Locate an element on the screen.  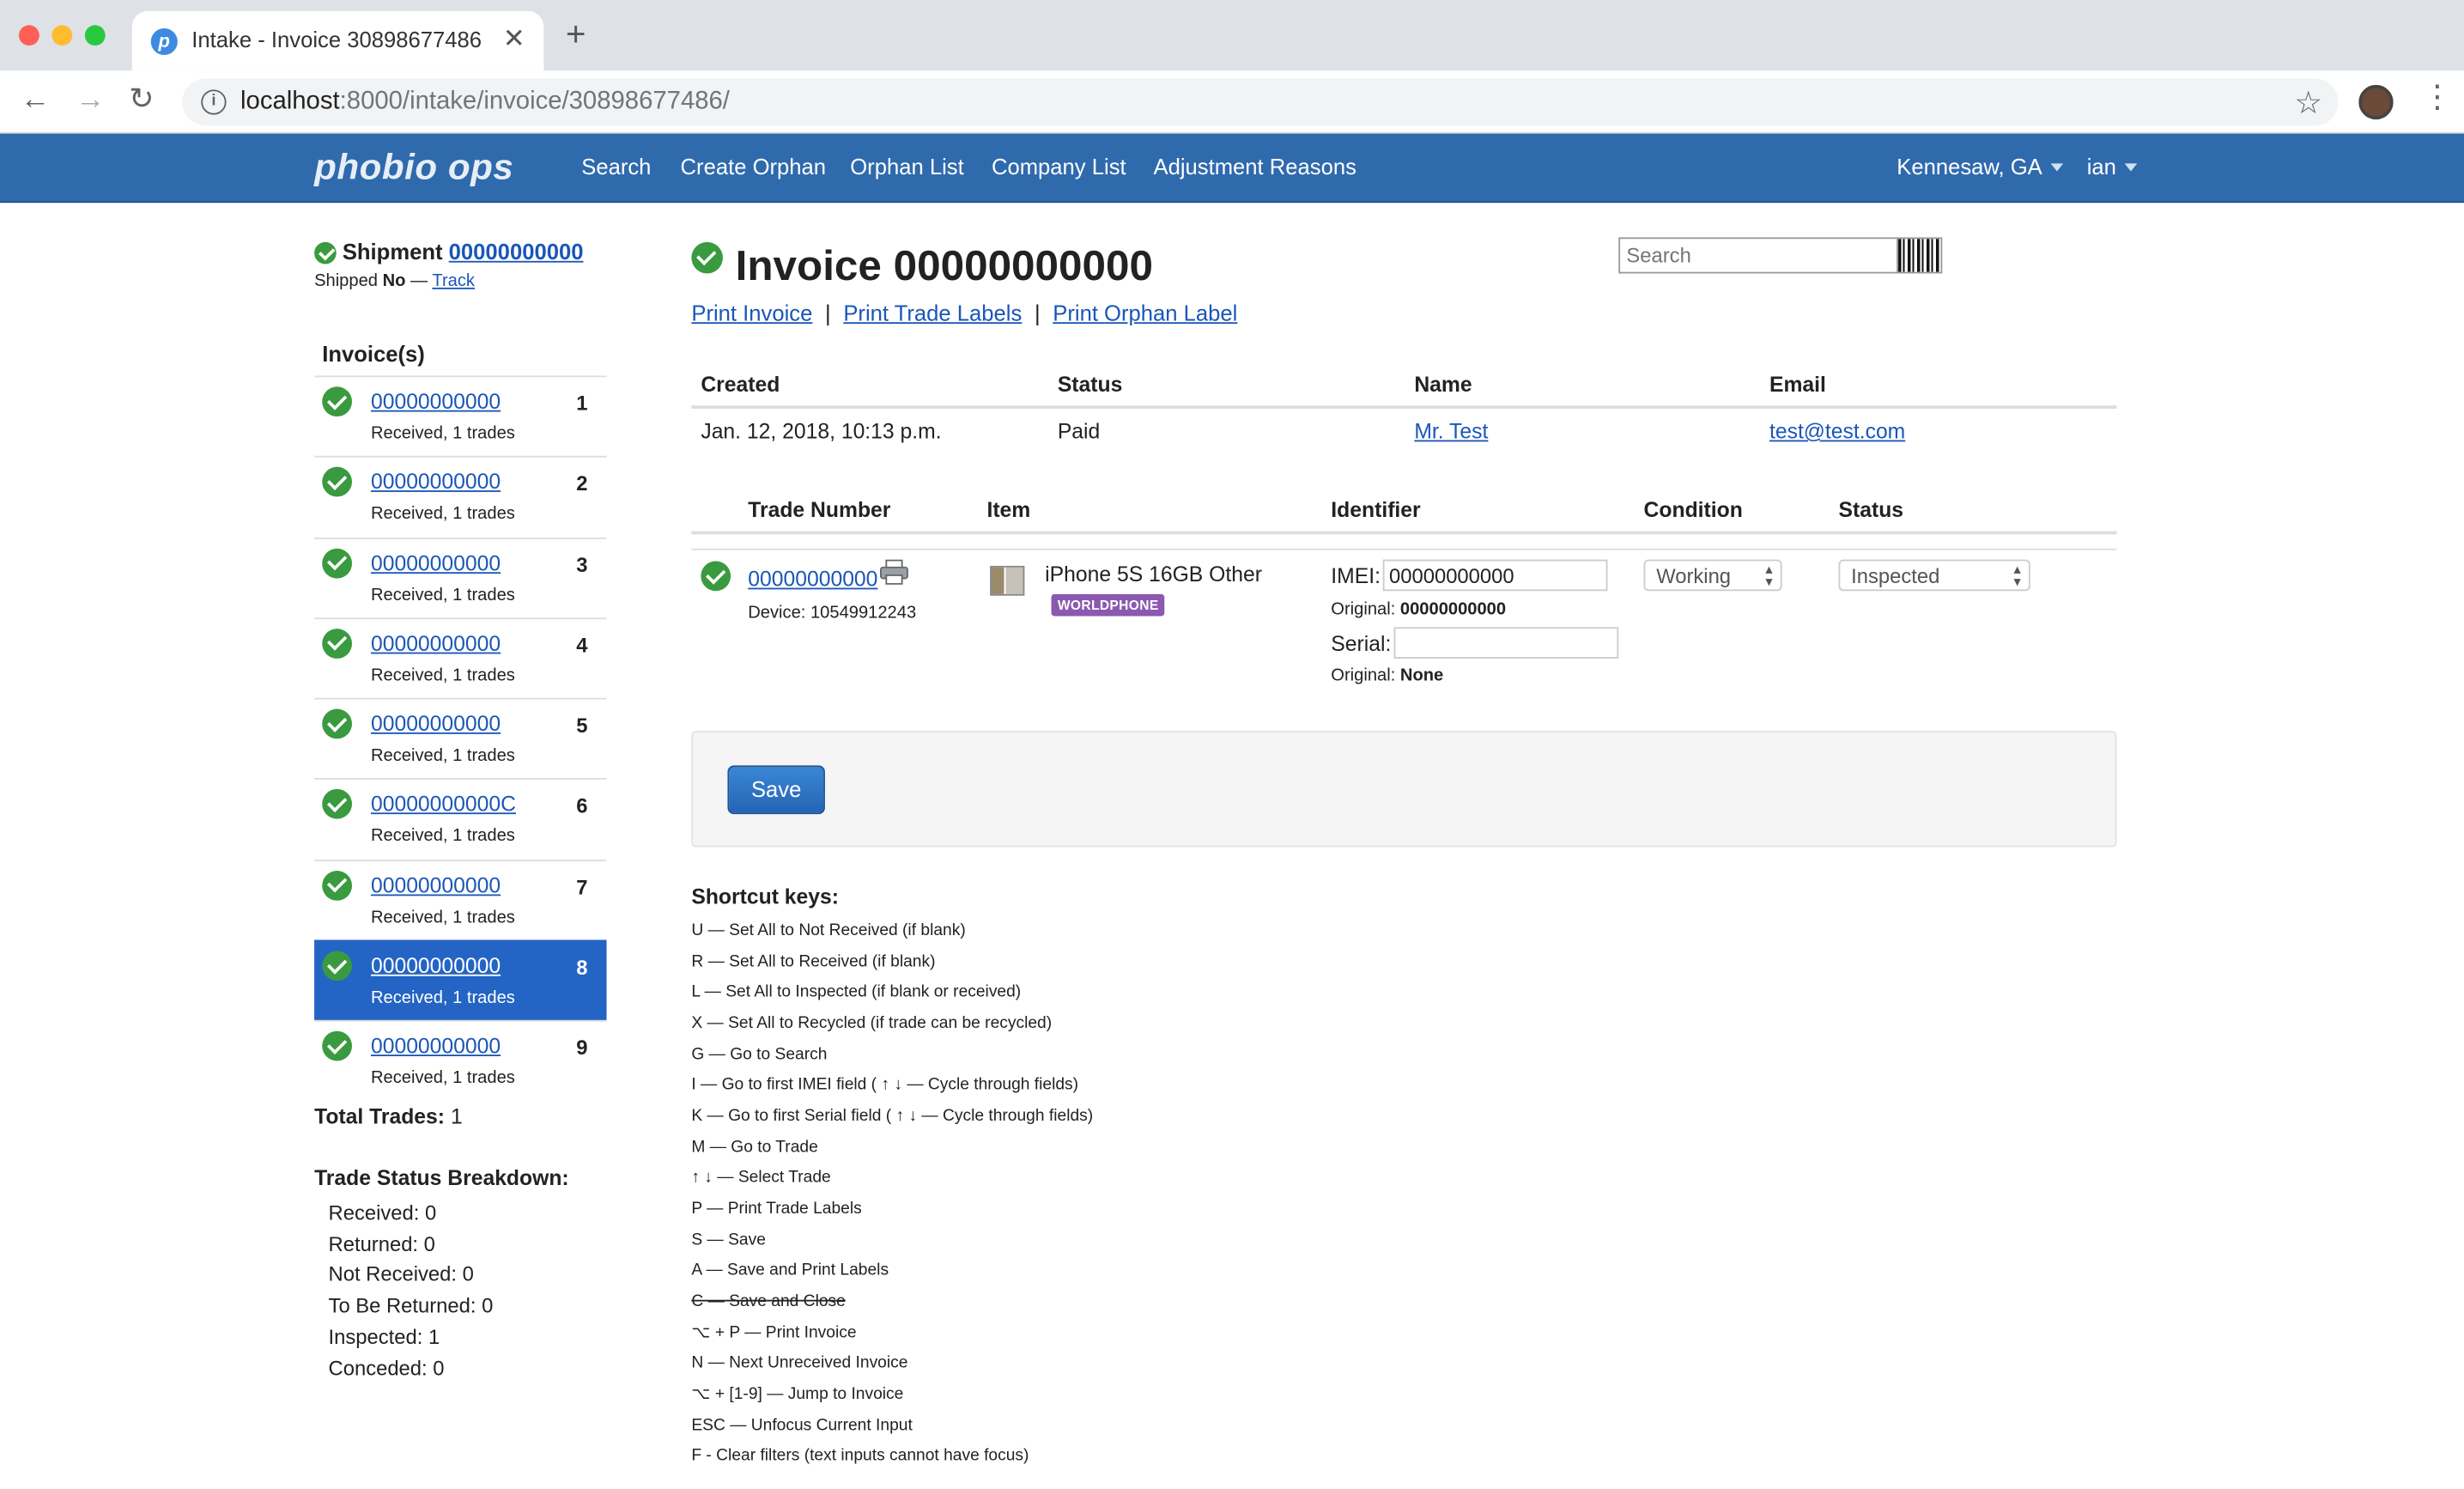
maximize-window-button is located at coordinates (95, 35).